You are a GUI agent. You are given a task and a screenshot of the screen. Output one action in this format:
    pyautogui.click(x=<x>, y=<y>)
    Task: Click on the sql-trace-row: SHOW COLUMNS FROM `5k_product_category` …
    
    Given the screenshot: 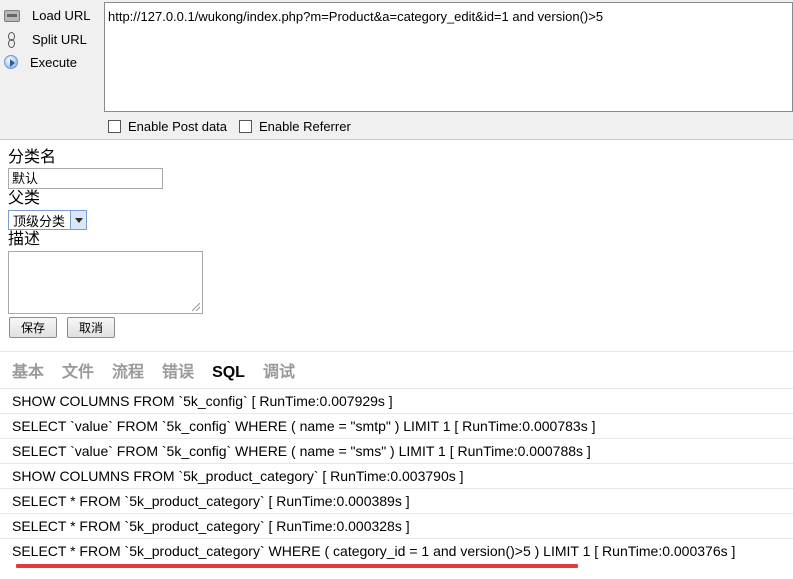 What is the action you would take?
    pyautogui.click(x=396, y=475)
    